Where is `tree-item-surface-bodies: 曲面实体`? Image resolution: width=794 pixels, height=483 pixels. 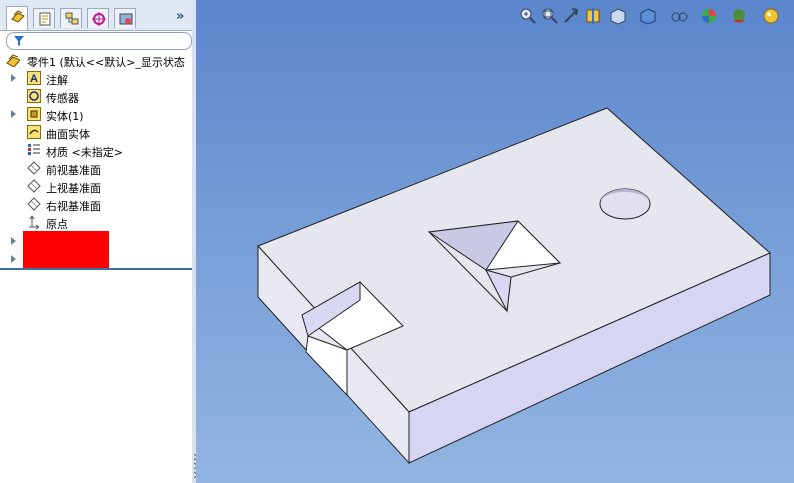
tree-item-surface-bodies: 曲面实体 is located at coordinates (96, 133).